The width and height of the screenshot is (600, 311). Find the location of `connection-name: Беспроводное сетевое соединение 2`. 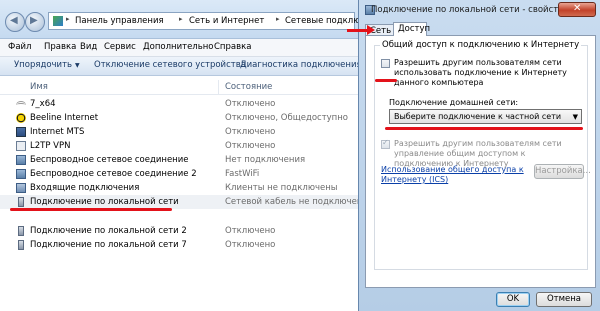

connection-name: Беспроводное сетевое соединение 2 is located at coordinates (113, 174).